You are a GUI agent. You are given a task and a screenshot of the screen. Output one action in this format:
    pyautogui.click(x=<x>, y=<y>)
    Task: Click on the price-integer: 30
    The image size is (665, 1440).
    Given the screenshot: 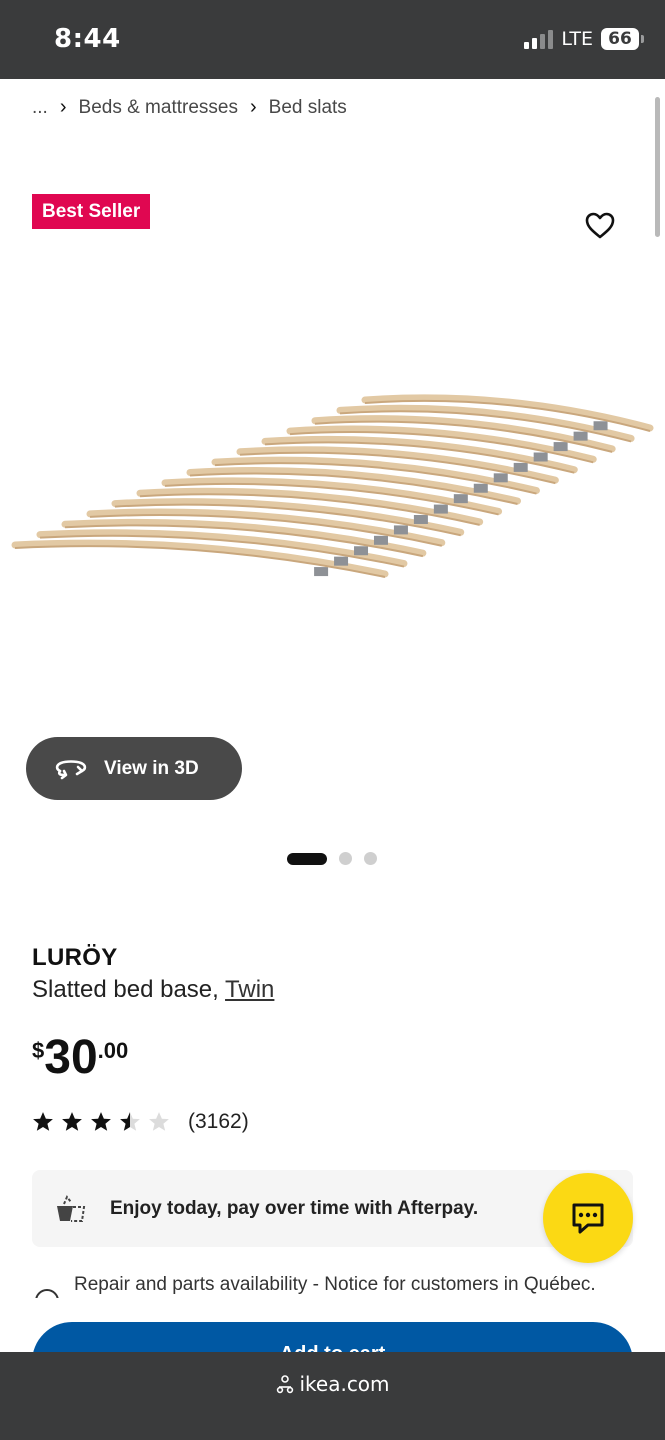 What is the action you would take?
    pyautogui.click(x=71, y=1057)
    